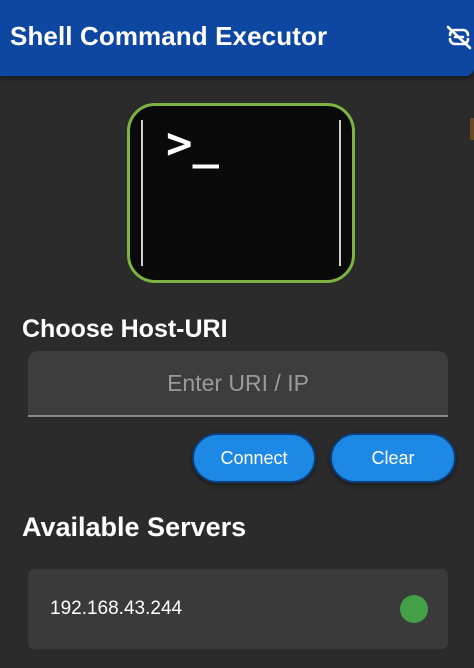 This screenshot has height=668, width=474. I want to click on clear-button-label: Clear, so click(393, 457).